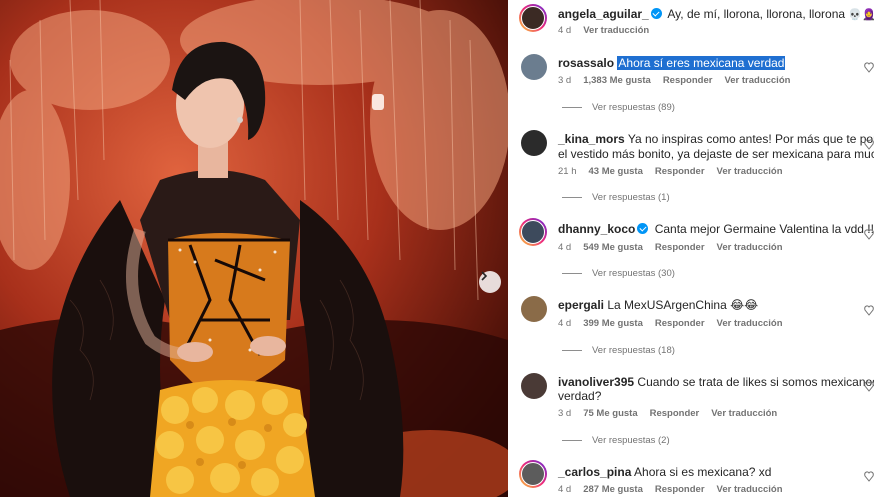 This screenshot has height=497, width=874. What do you see at coordinates (683, 305) in the screenshot?
I see `comment-text: La MexUSArgenChina 😂😂` at bounding box center [683, 305].